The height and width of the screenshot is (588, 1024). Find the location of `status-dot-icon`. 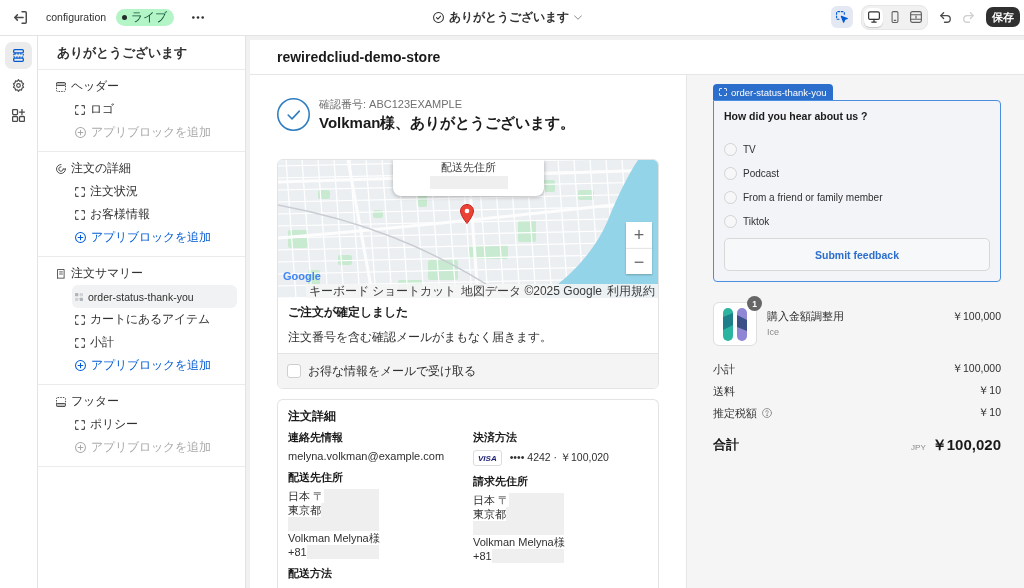

status-dot-icon is located at coordinates (125, 17).